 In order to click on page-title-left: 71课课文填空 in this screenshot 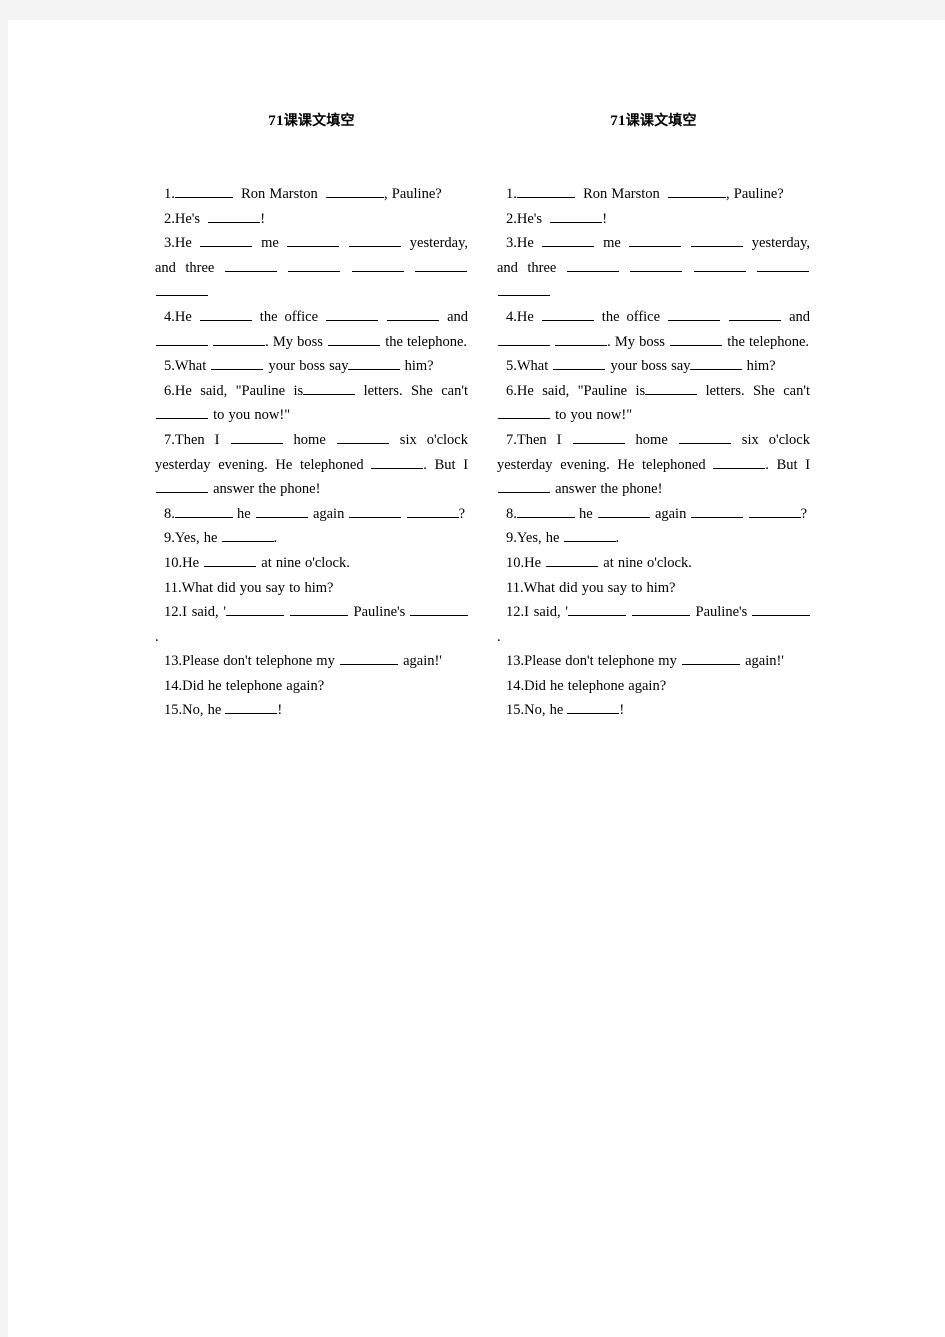, I will do `click(311, 121)`.